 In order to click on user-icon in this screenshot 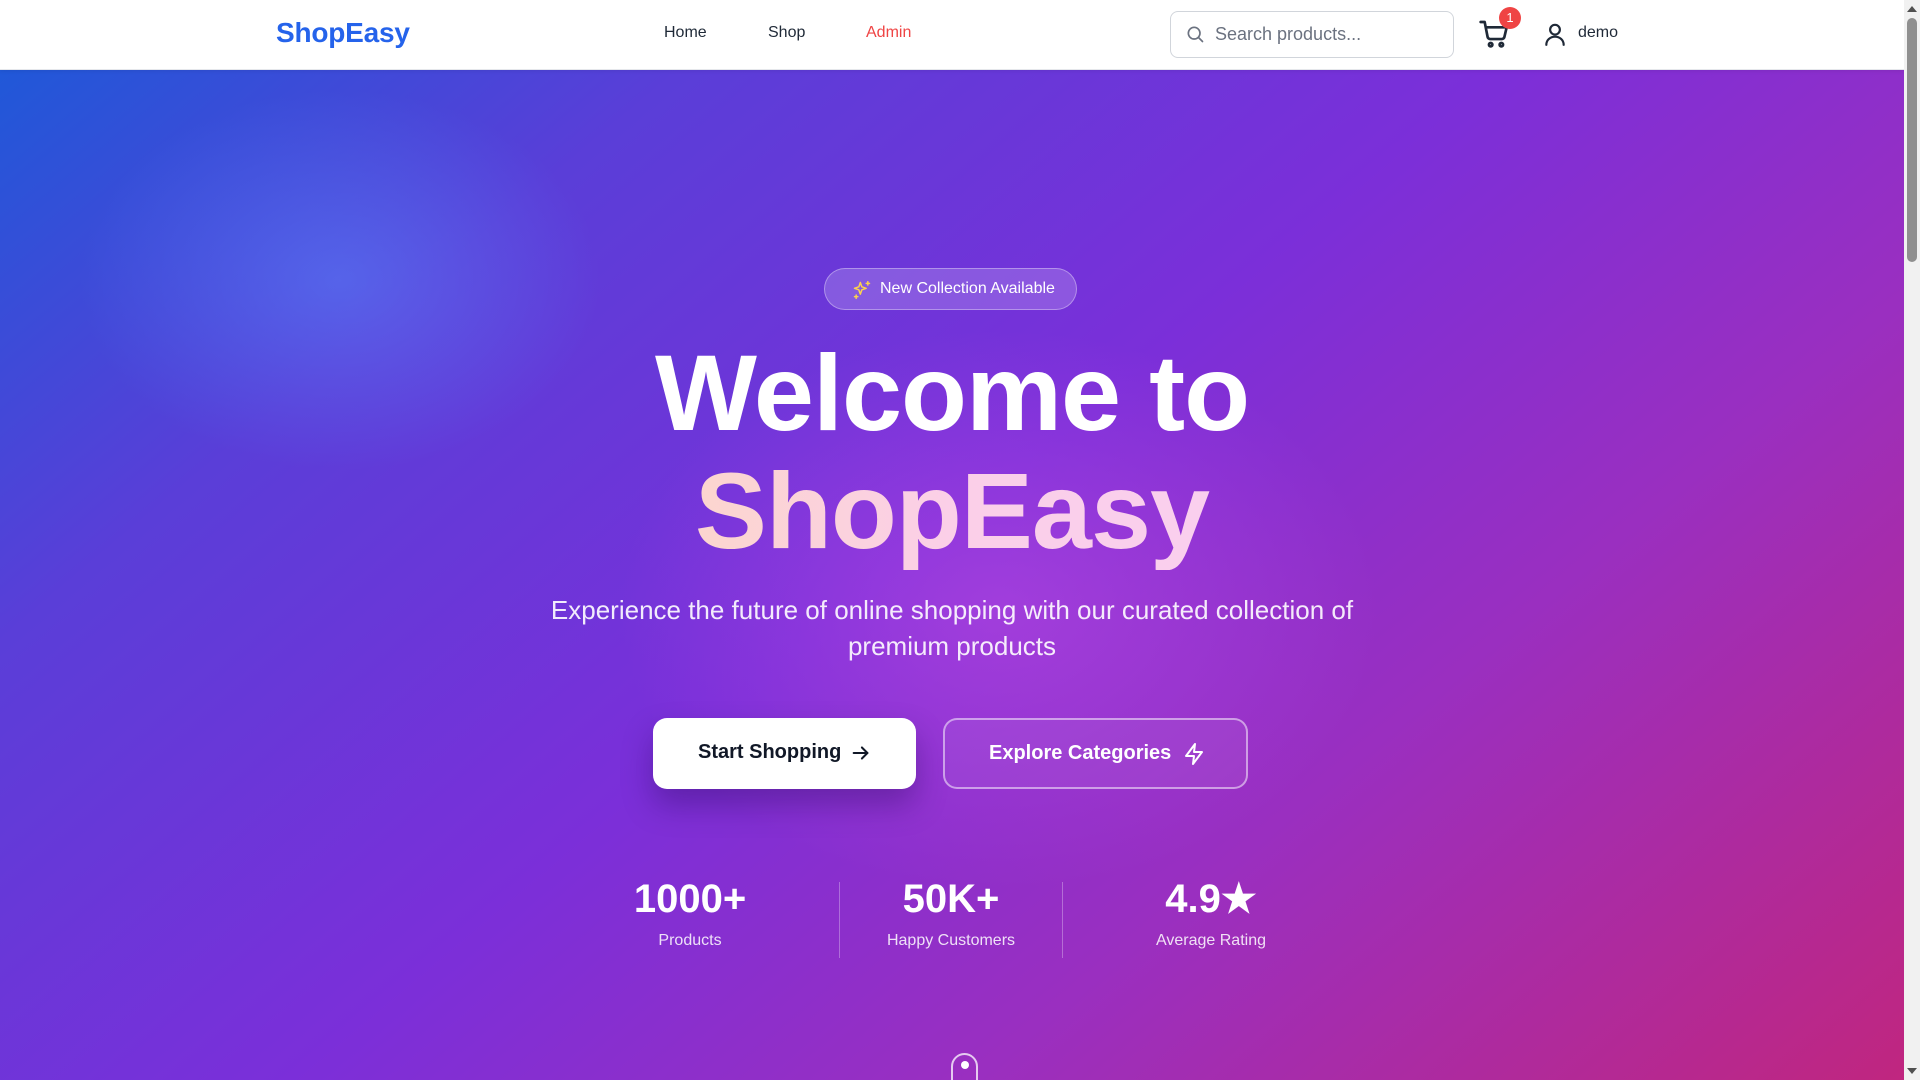, I will do `click(1555, 34)`.